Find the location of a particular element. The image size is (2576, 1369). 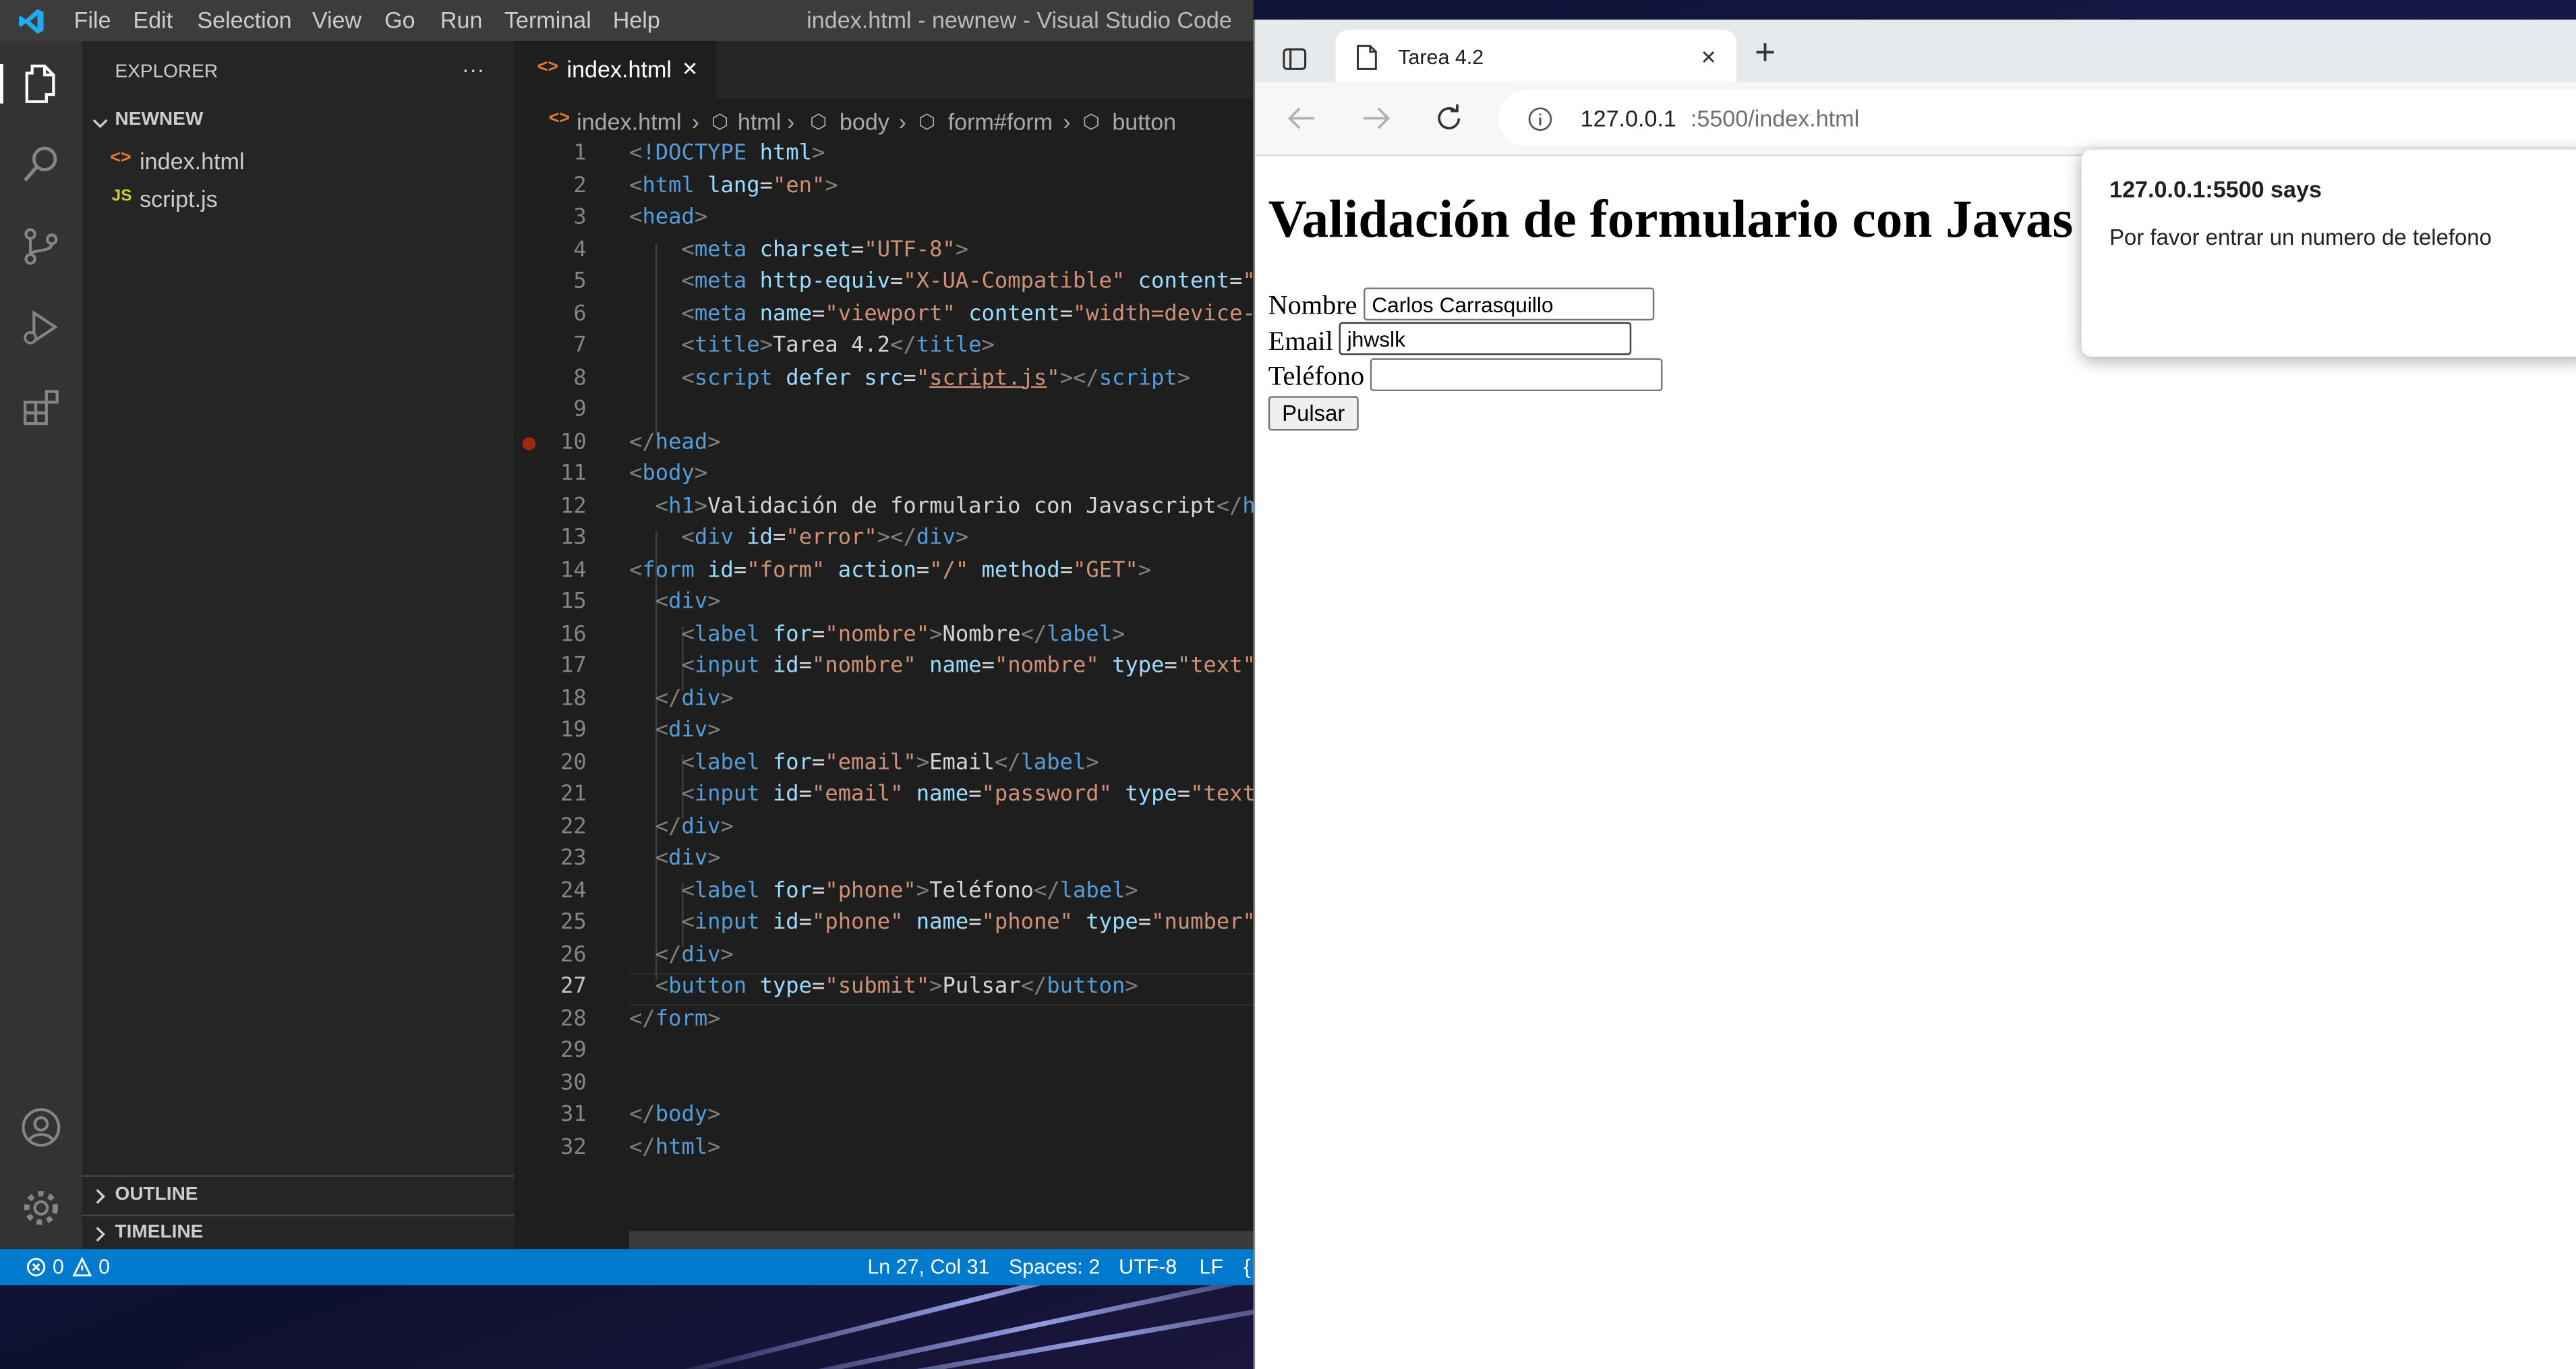

timeline-section: TIMELINE is located at coordinates (159, 1233).